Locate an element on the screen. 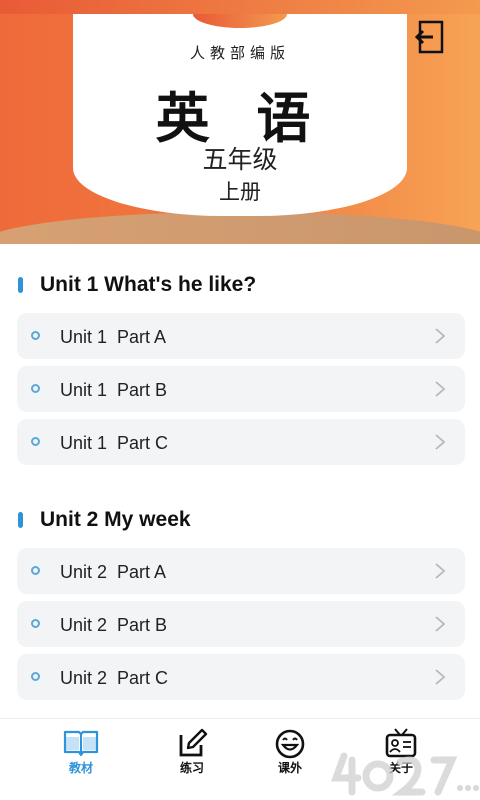  smiley-icon is located at coordinates (290, 744).